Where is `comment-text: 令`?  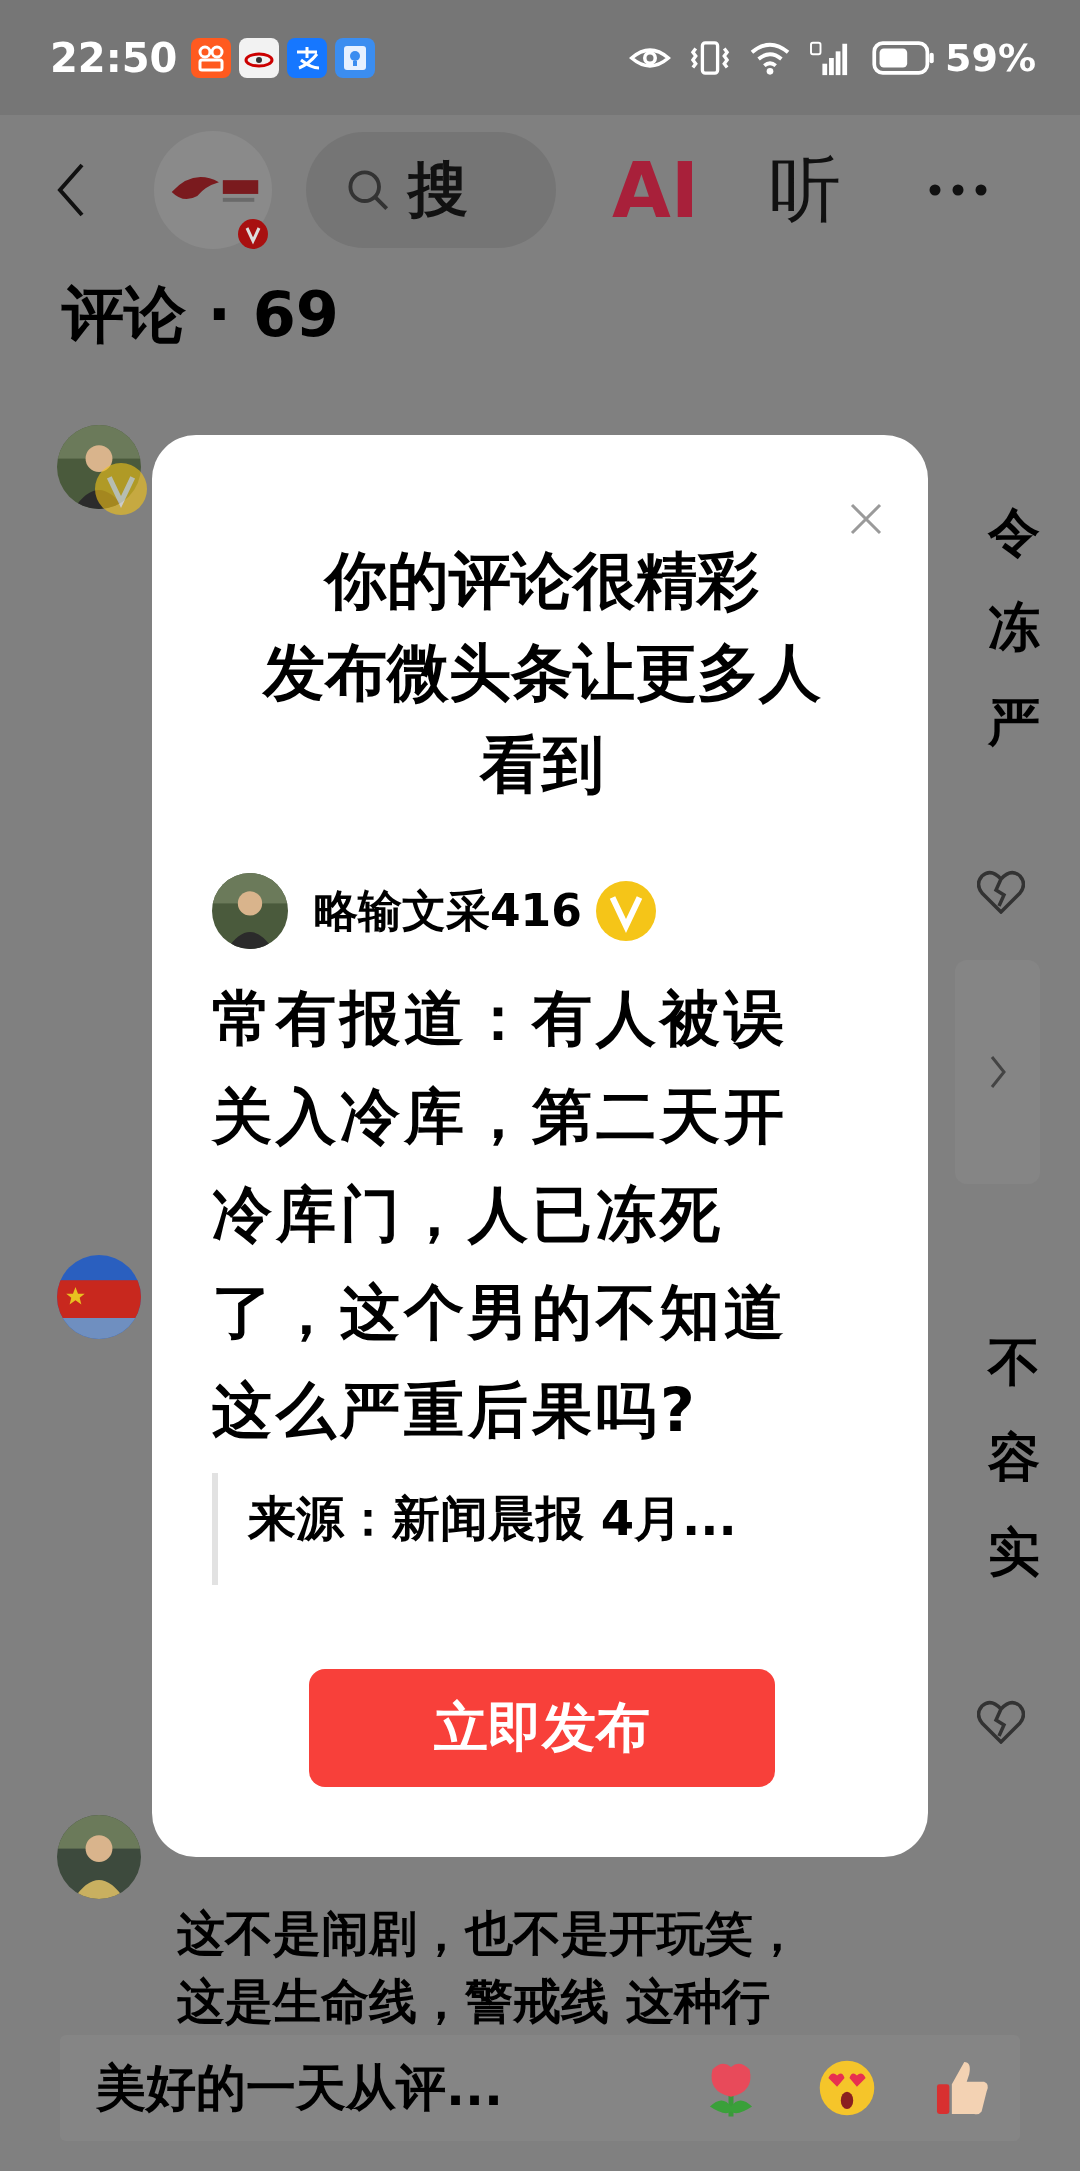
comment-text: 令 is located at coordinates (1014, 532).